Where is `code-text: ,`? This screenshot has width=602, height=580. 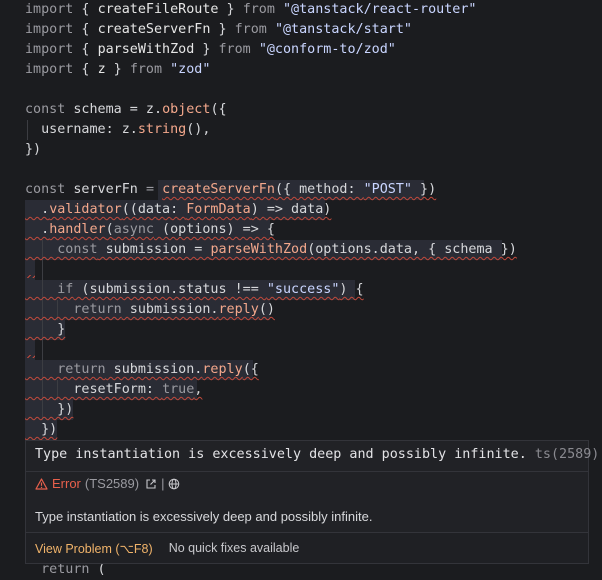
code-text: , is located at coordinates (198, 389).